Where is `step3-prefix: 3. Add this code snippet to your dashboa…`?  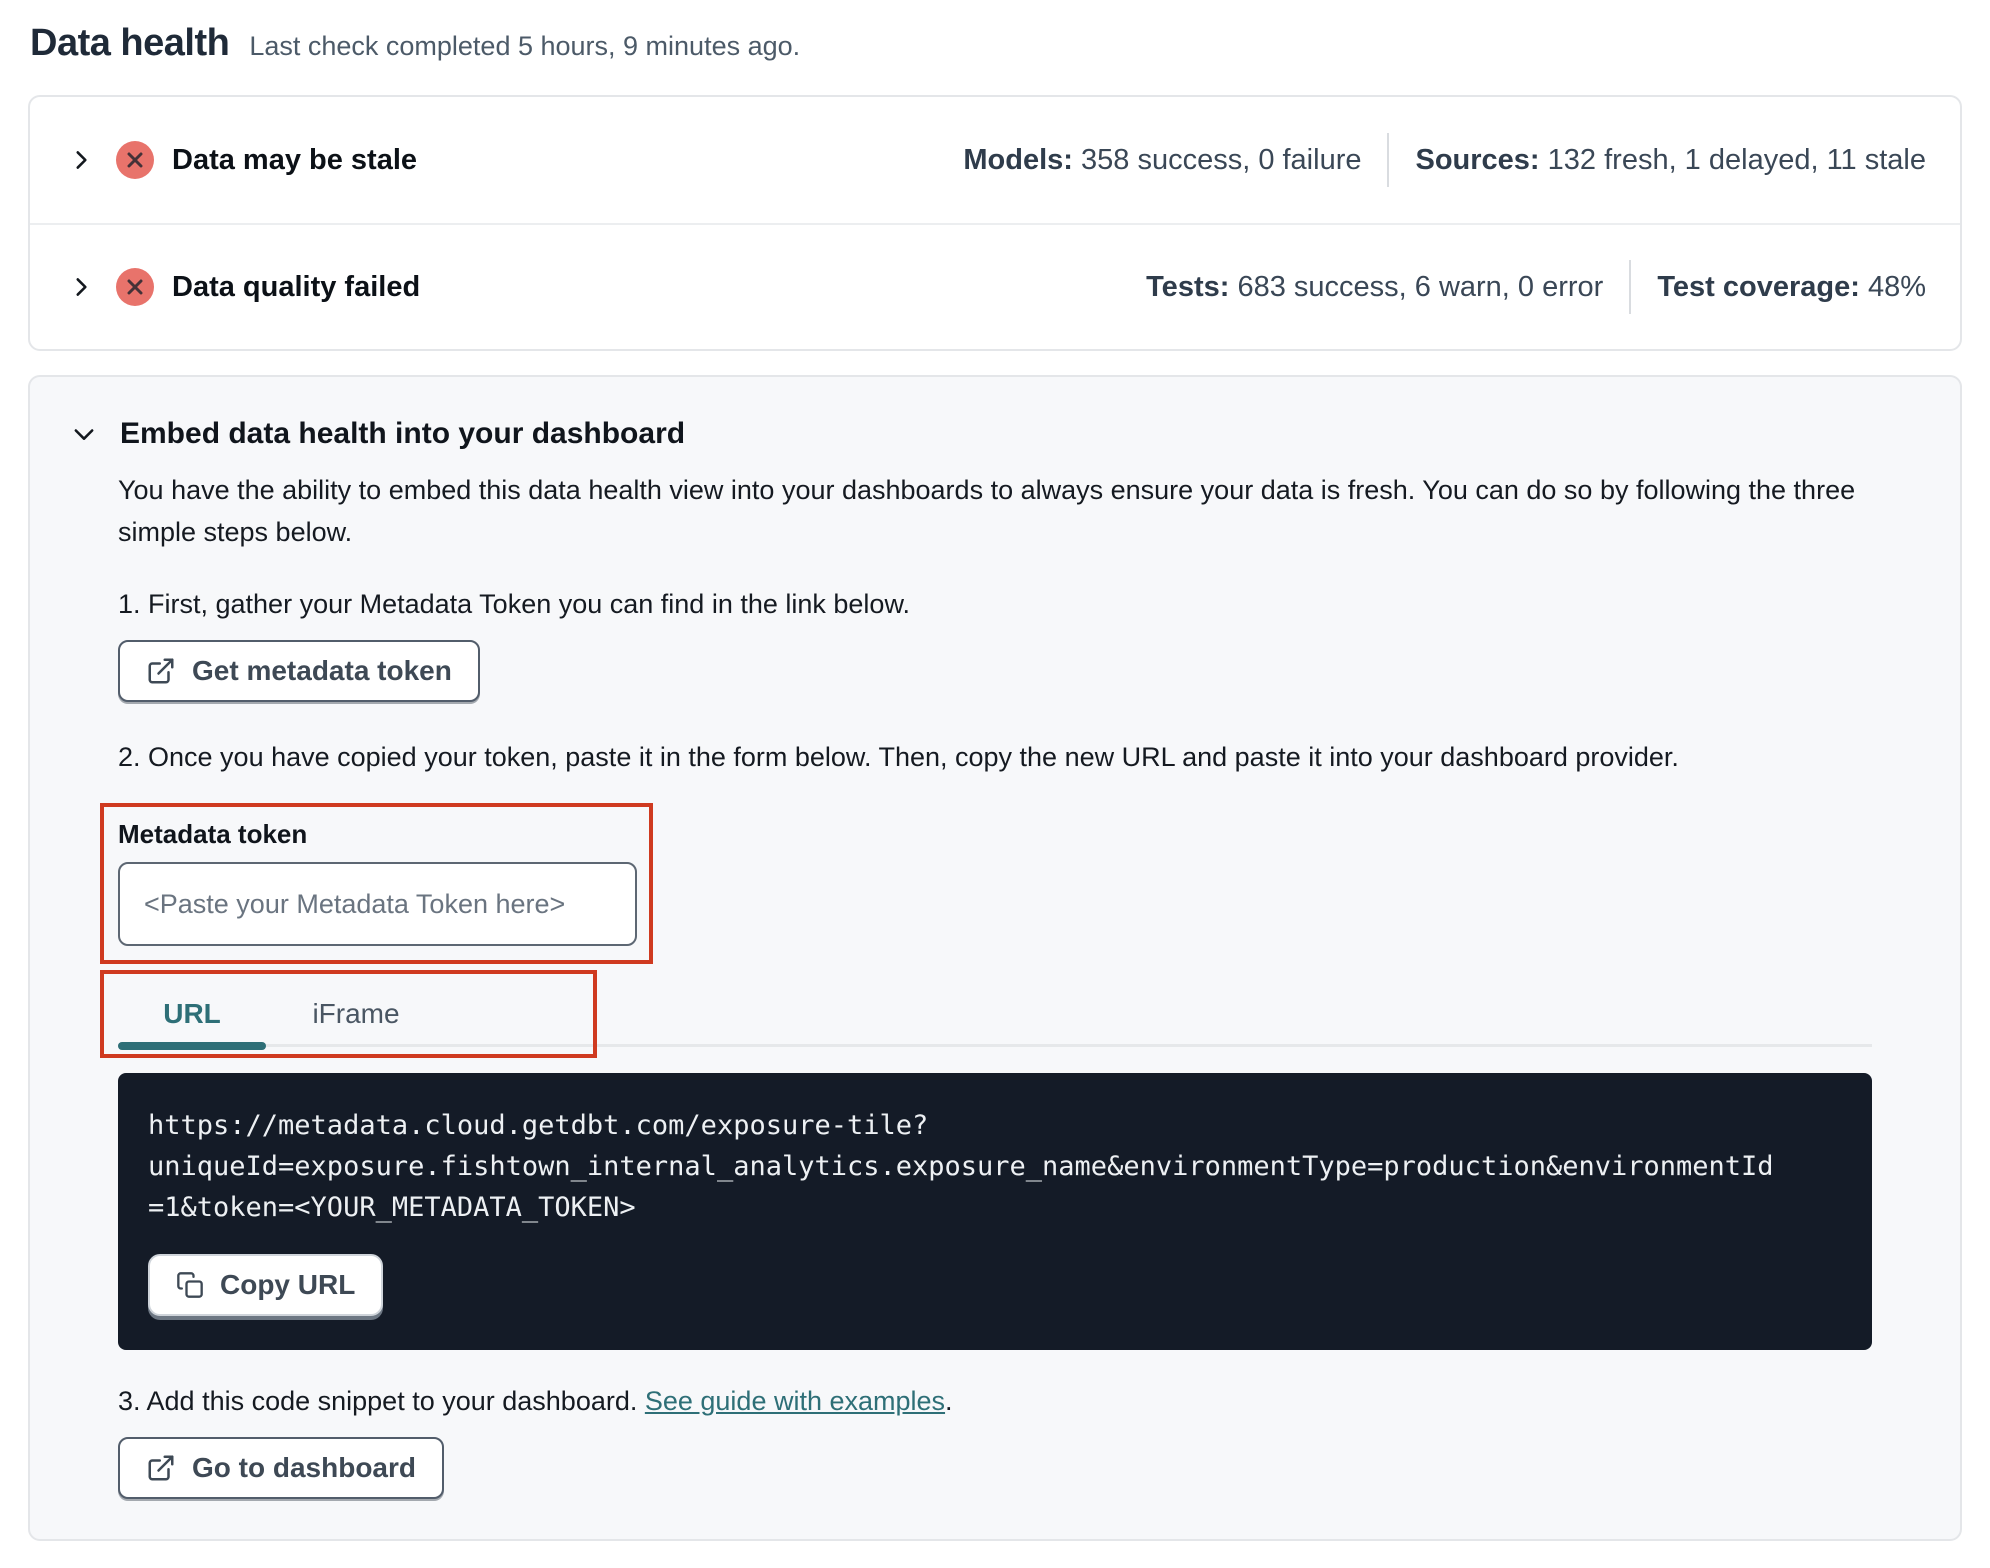 step3-prefix: 3. Add this code snippet to your dashboa… is located at coordinates (381, 1401).